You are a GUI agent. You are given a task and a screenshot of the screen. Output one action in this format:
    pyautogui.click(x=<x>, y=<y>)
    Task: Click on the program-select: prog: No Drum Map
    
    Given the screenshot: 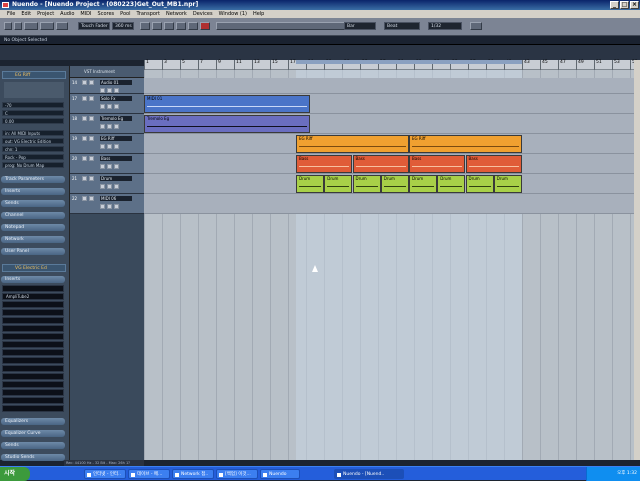 What is the action you would take?
    pyautogui.click(x=33, y=165)
    